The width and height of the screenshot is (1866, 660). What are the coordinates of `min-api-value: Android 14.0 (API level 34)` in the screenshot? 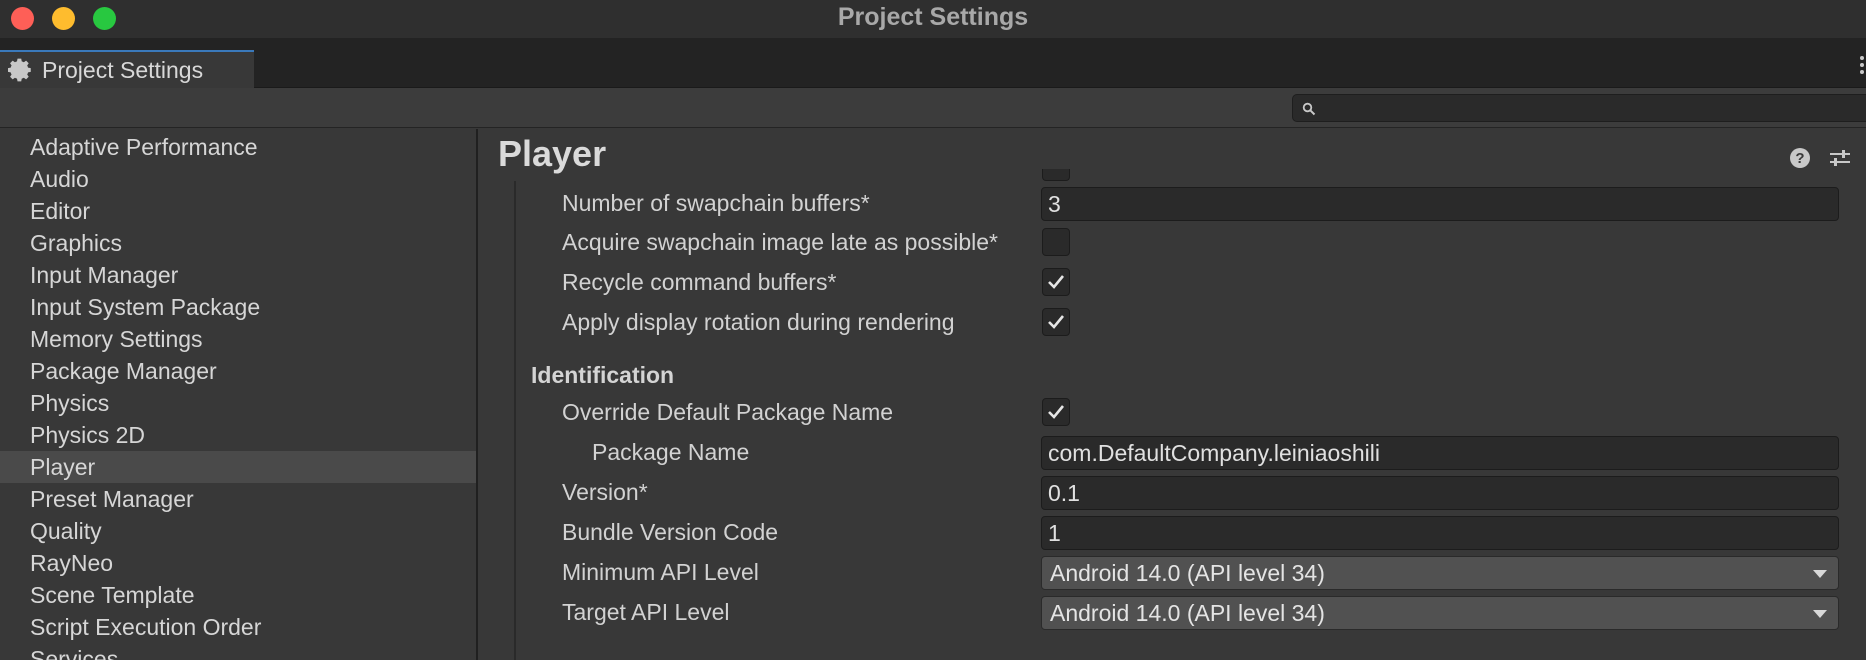 It's located at (1187, 573).